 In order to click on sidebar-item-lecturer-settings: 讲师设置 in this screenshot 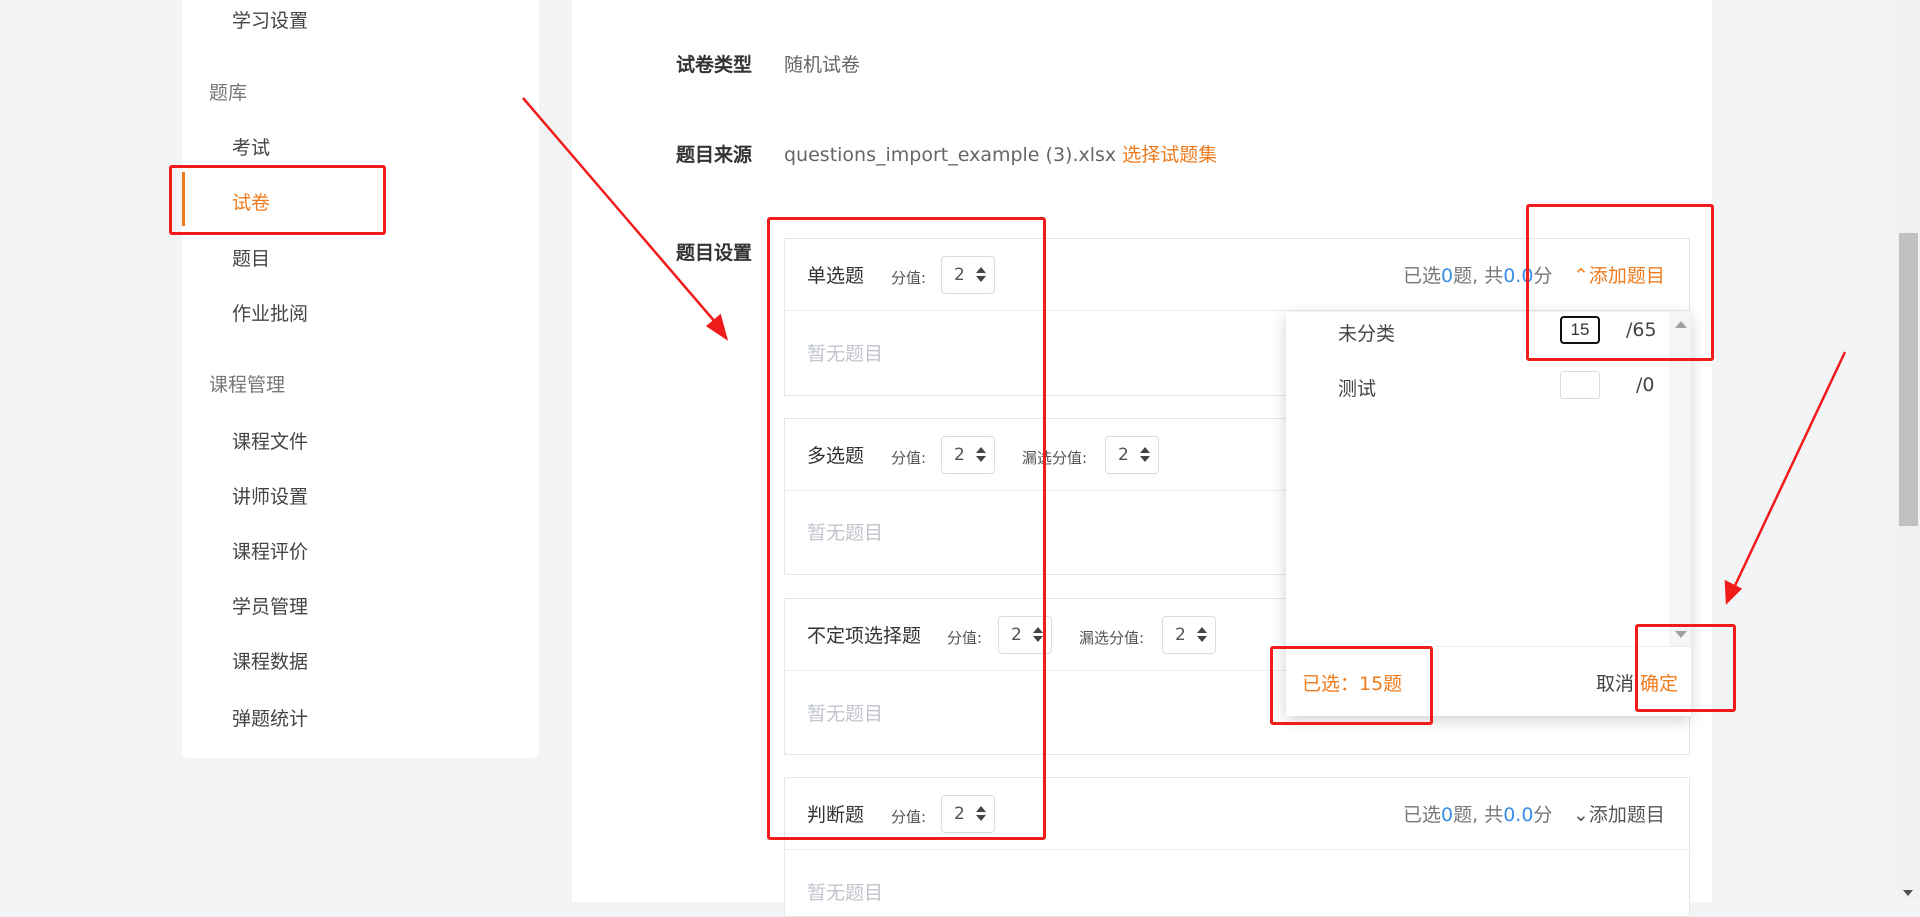, I will do `click(270, 495)`.